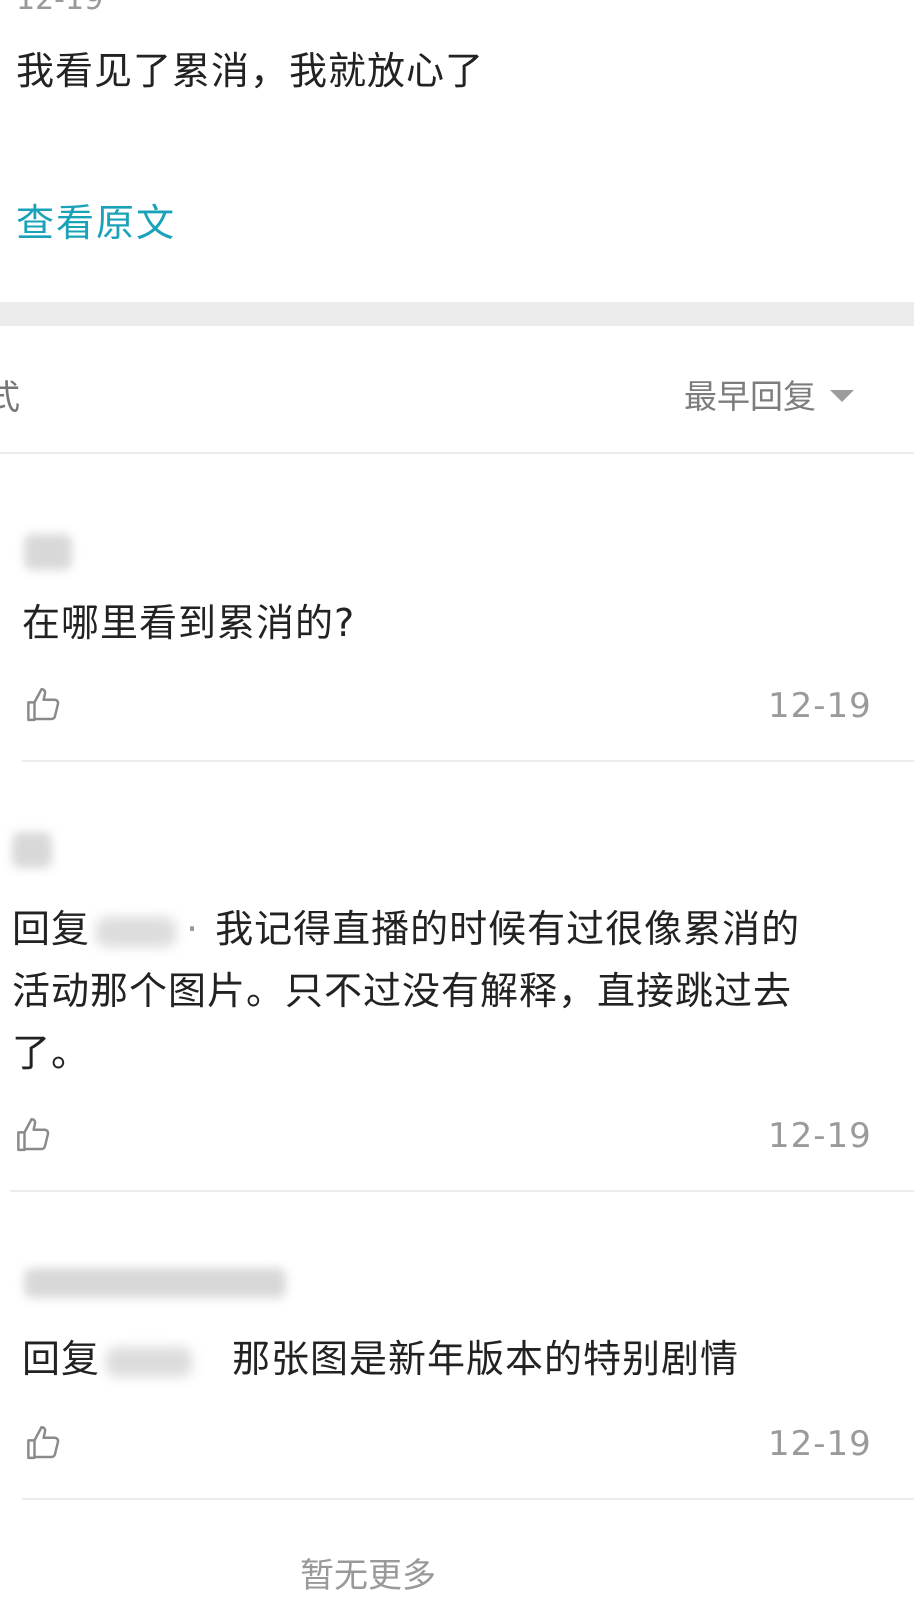  Describe the element at coordinates (750, 396) in the screenshot. I see `sort-label: 最早回复` at that location.